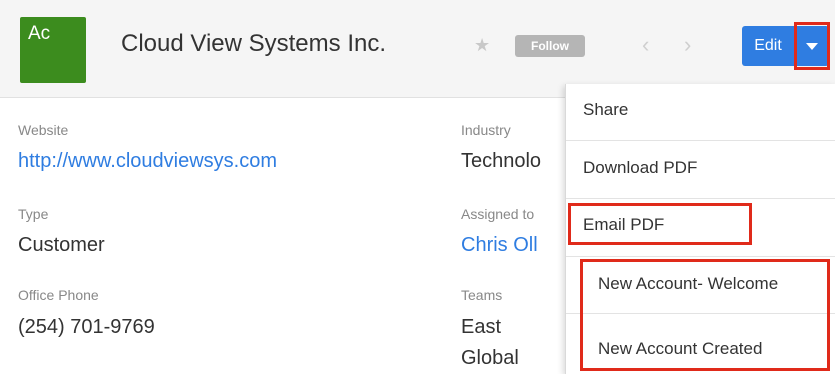 This screenshot has width=835, height=374. What do you see at coordinates (550, 46) in the screenshot?
I see `follow-button: Follow` at bounding box center [550, 46].